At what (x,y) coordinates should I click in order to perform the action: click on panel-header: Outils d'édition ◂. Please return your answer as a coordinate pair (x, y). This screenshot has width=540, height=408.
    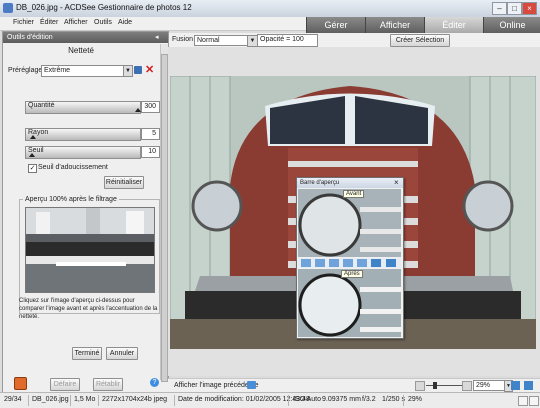
    Looking at the image, I should click on (85, 37).